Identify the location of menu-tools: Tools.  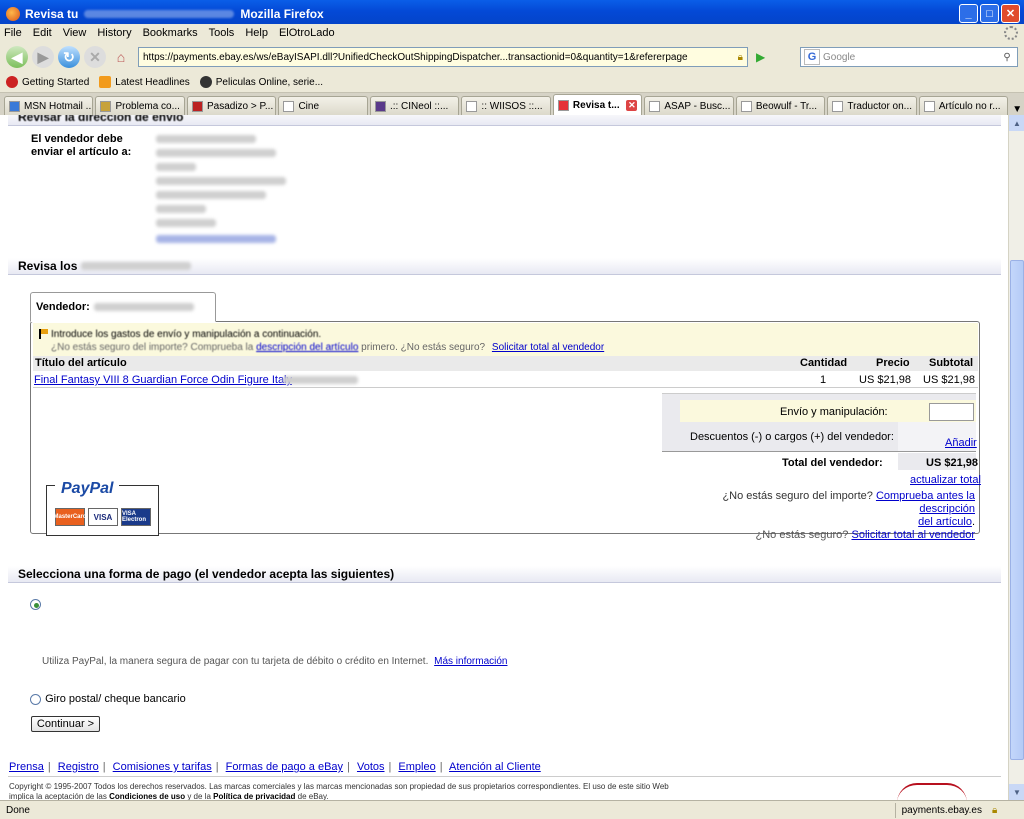
(222, 33).